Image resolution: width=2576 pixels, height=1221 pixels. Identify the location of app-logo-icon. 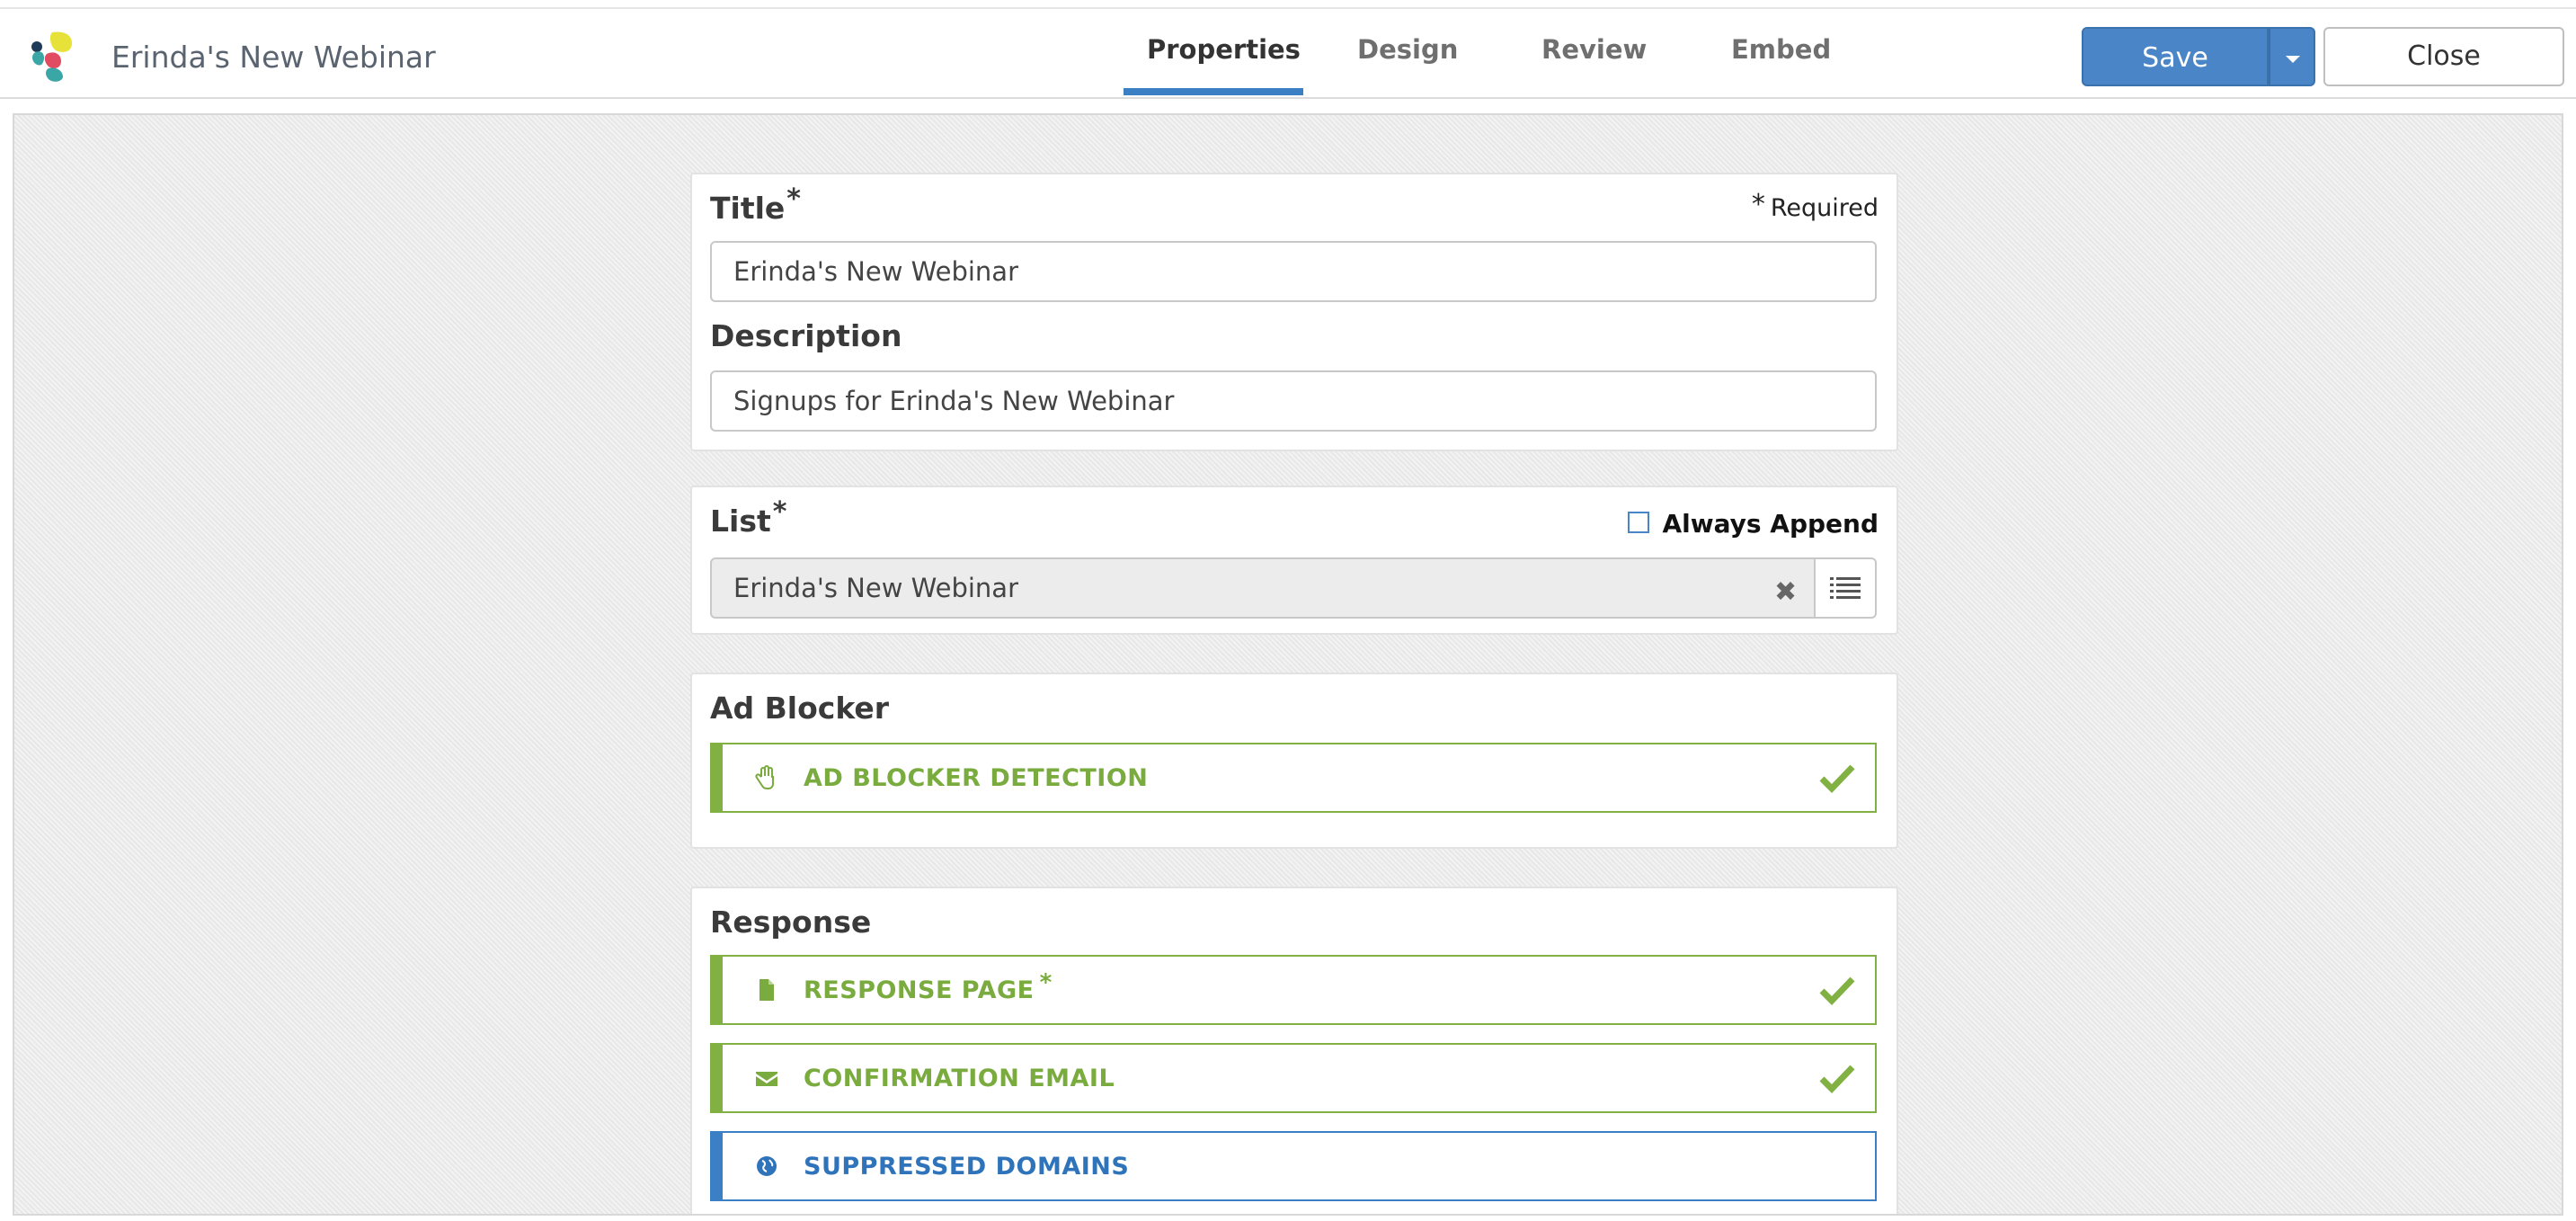
(51, 56).